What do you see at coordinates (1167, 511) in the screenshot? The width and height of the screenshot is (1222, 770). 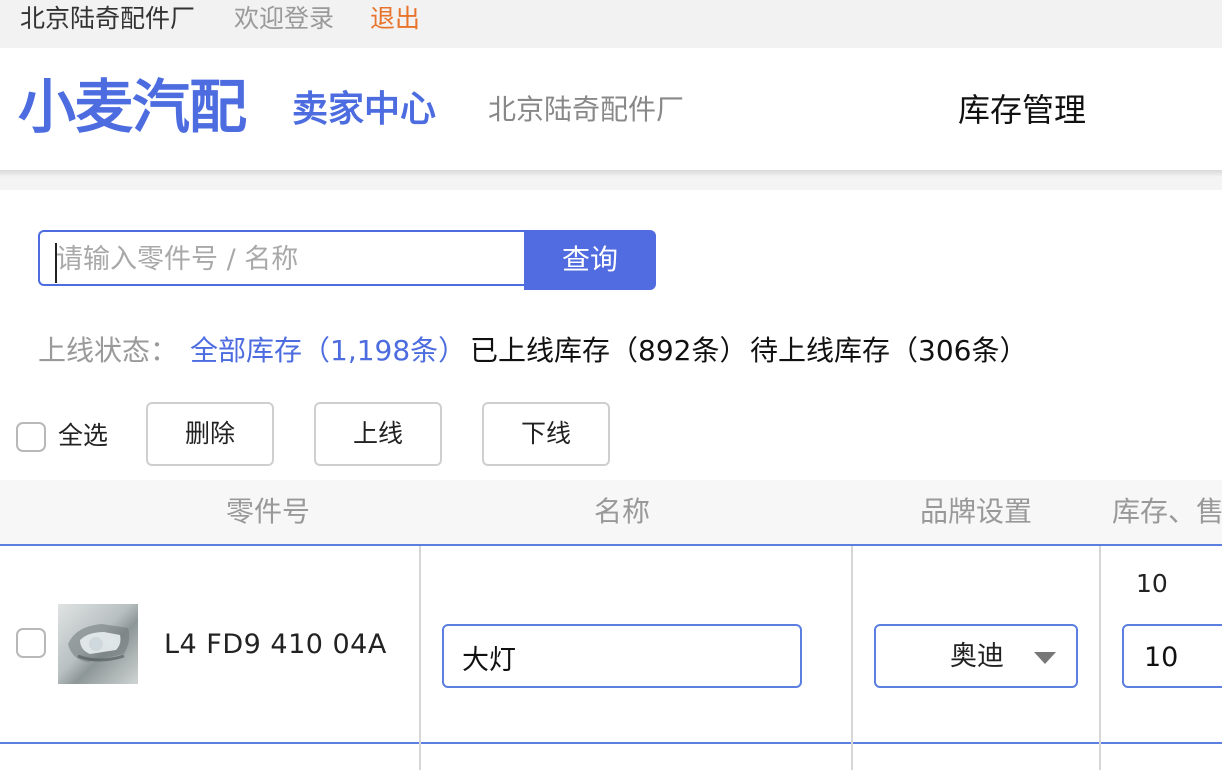 I see `column-header-stock: 库存、售` at bounding box center [1167, 511].